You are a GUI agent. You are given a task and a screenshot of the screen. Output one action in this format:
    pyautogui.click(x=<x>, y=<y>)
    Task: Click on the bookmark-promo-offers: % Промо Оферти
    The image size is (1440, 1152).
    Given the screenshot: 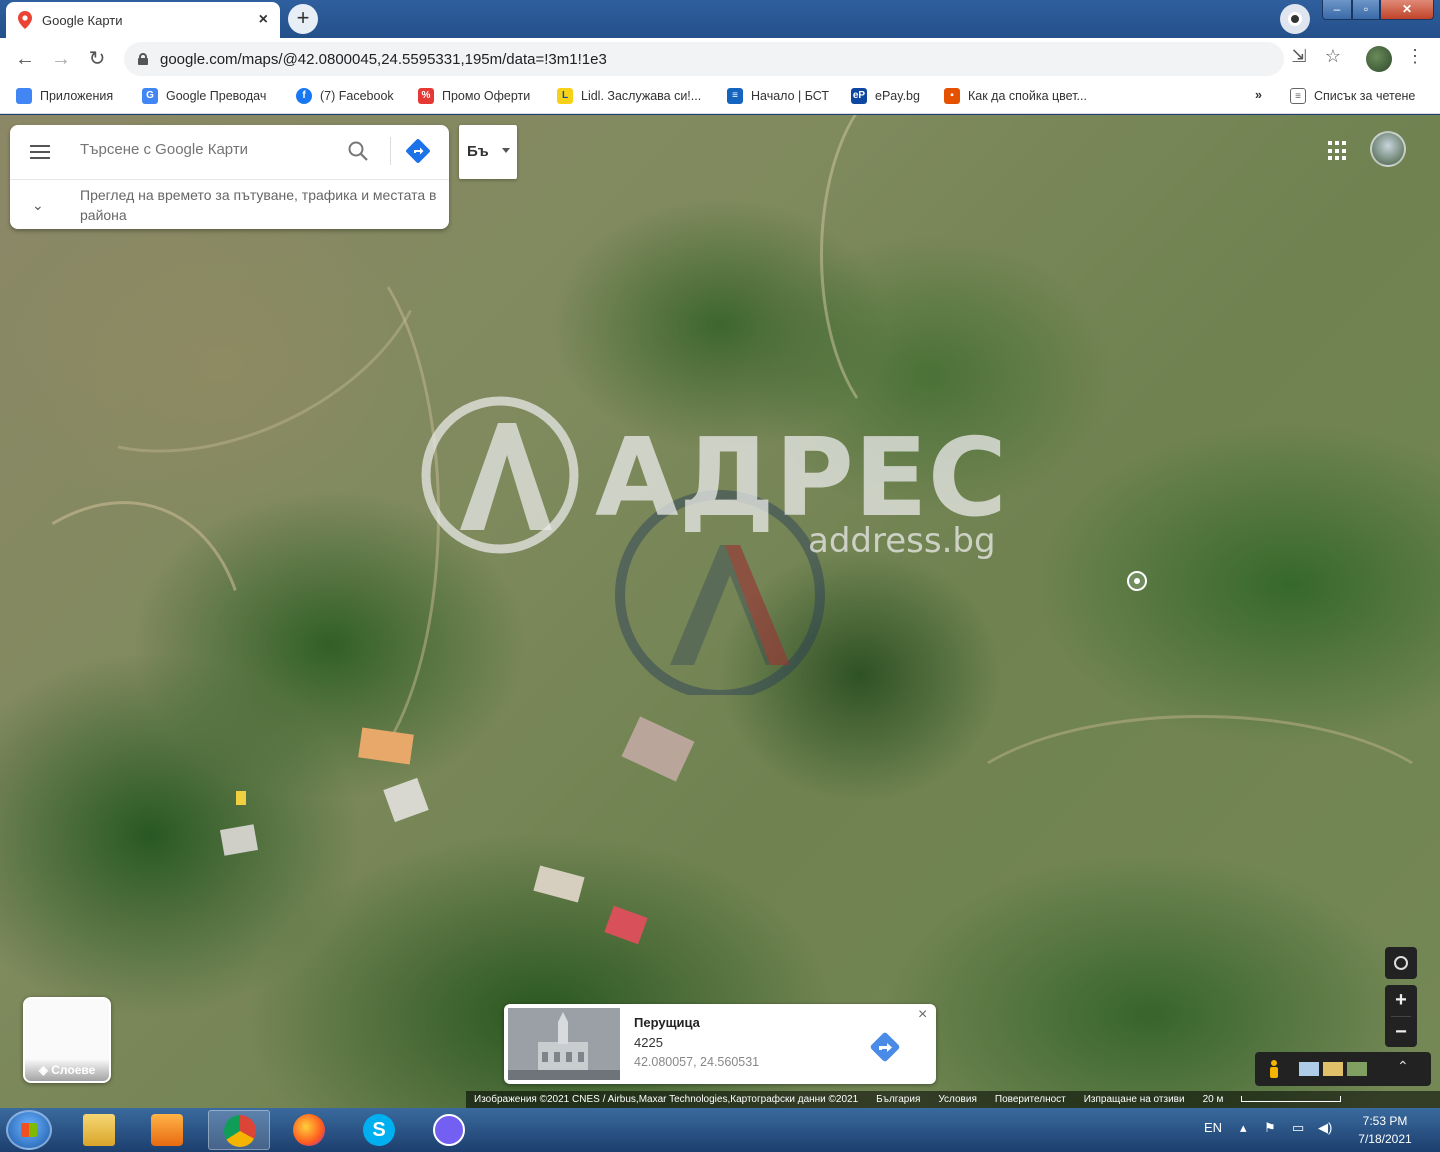 What is the action you would take?
    pyautogui.click(x=474, y=96)
    